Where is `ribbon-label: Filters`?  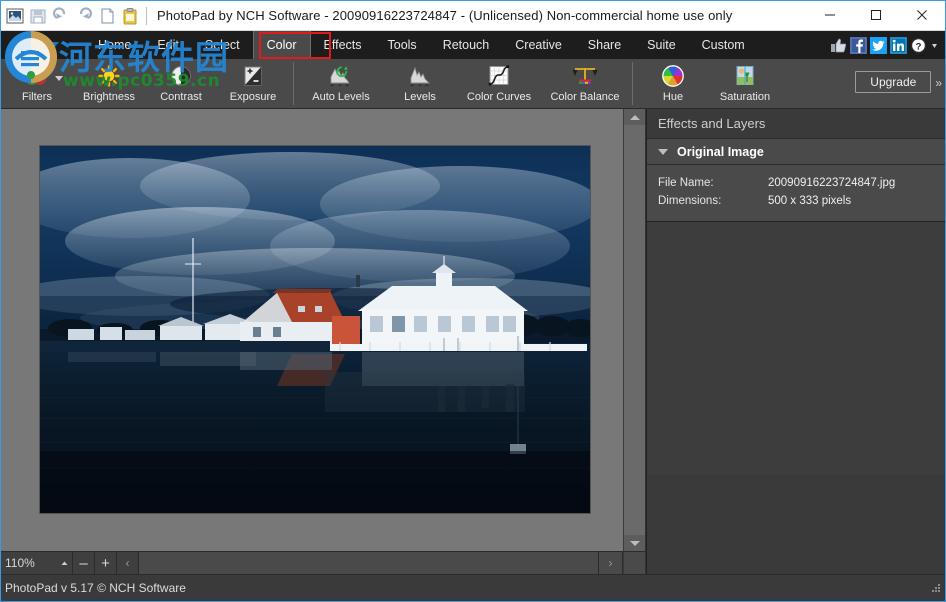 ribbon-label: Filters is located at coordinates (37, 97).